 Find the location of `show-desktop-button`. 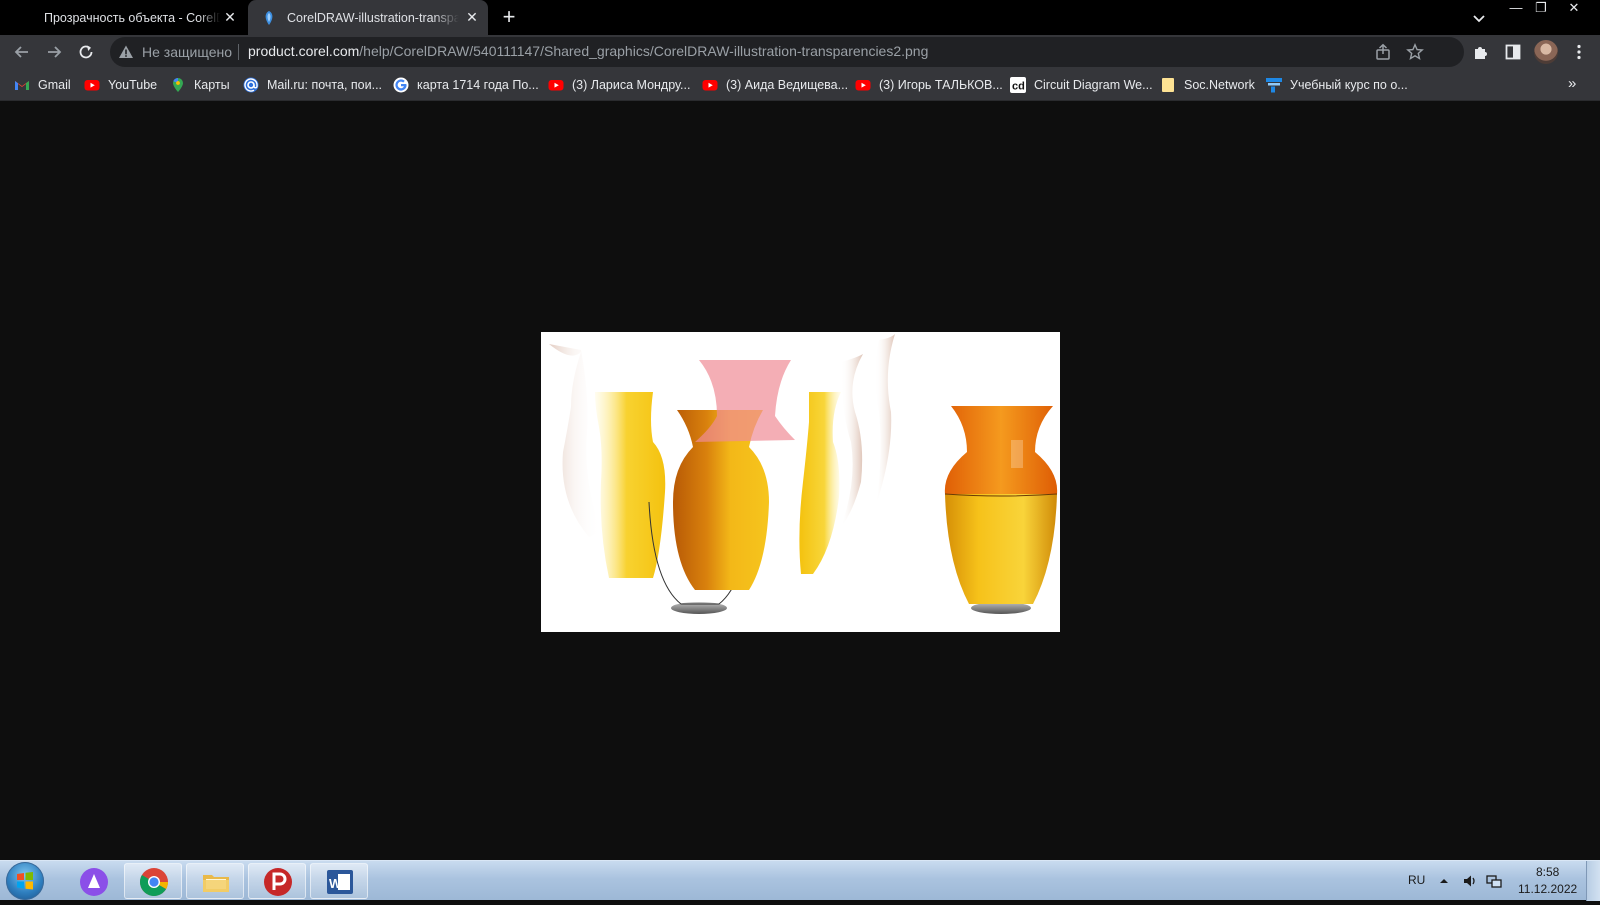

show-desktop-button is located at coordinates (1593, 881).